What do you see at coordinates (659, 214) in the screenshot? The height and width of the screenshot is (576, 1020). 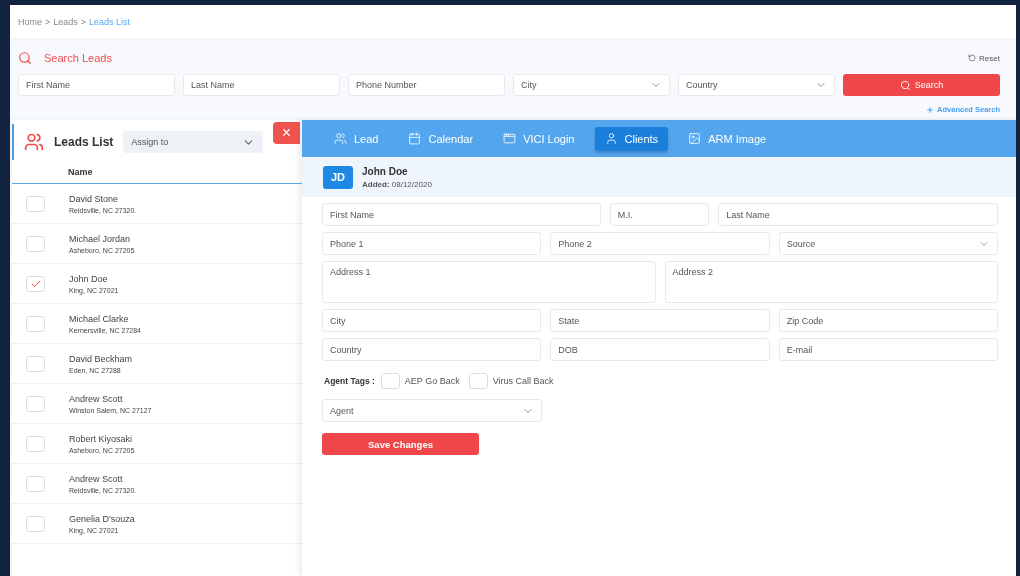 I see `input-field: M.I.` at bounding box center [659, 214].